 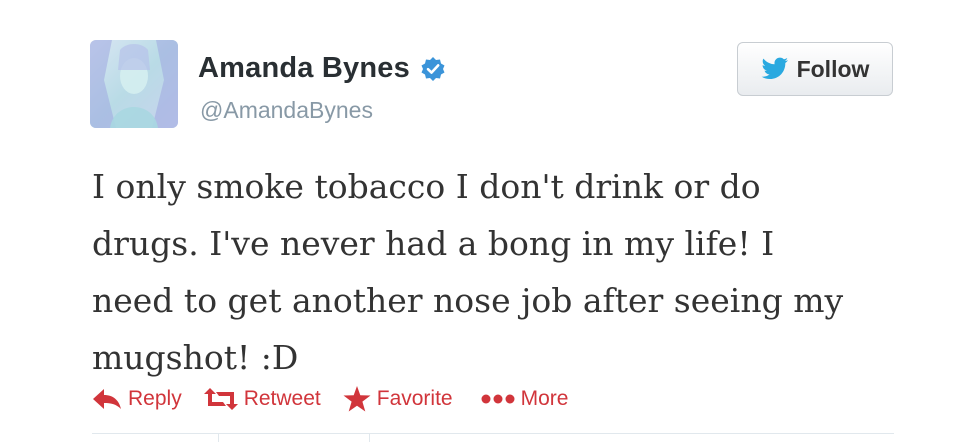 What do you see at coordinates (498, 399) in the screenshot?
I see `more-dots-icon` at bounding box center [498, 399].